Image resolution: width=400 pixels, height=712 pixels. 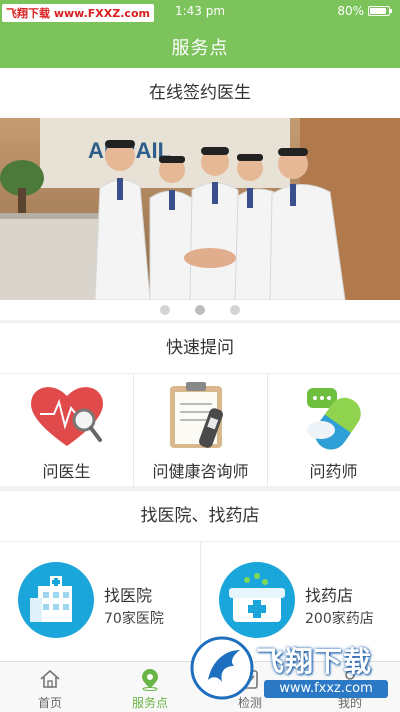 I want to click on find-hospital-label: 找医院, so click(x=128, y=595).